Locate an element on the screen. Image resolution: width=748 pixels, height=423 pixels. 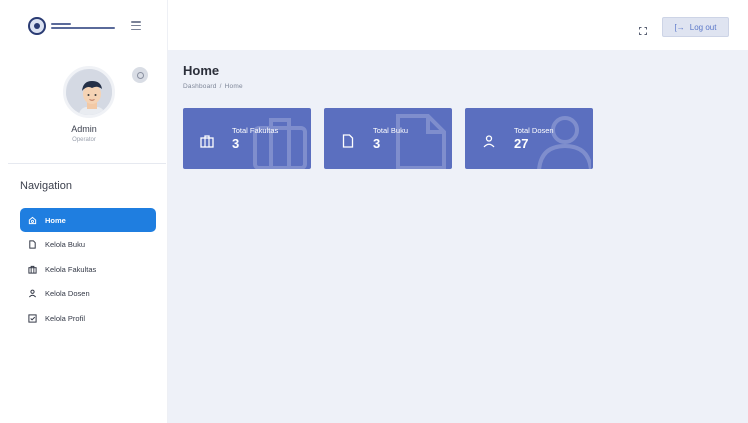
sidebar-item-kelola-fakultas: Kelola Fakultas is located at coordinates (88, 269).